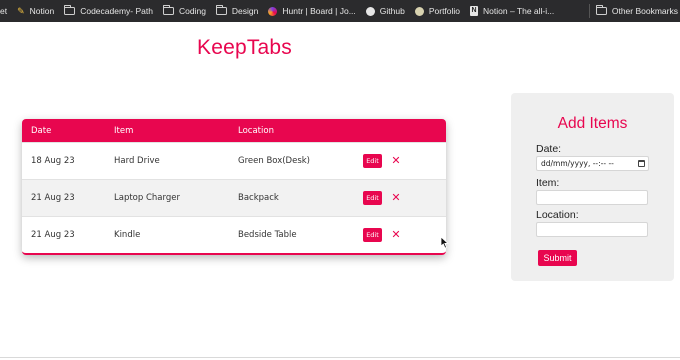 The image size is (680, 360). What do you see at coordinates (192, 11) in the screenshot?
I see `bookmark-label: Coding` at bounding box center [192, 11].